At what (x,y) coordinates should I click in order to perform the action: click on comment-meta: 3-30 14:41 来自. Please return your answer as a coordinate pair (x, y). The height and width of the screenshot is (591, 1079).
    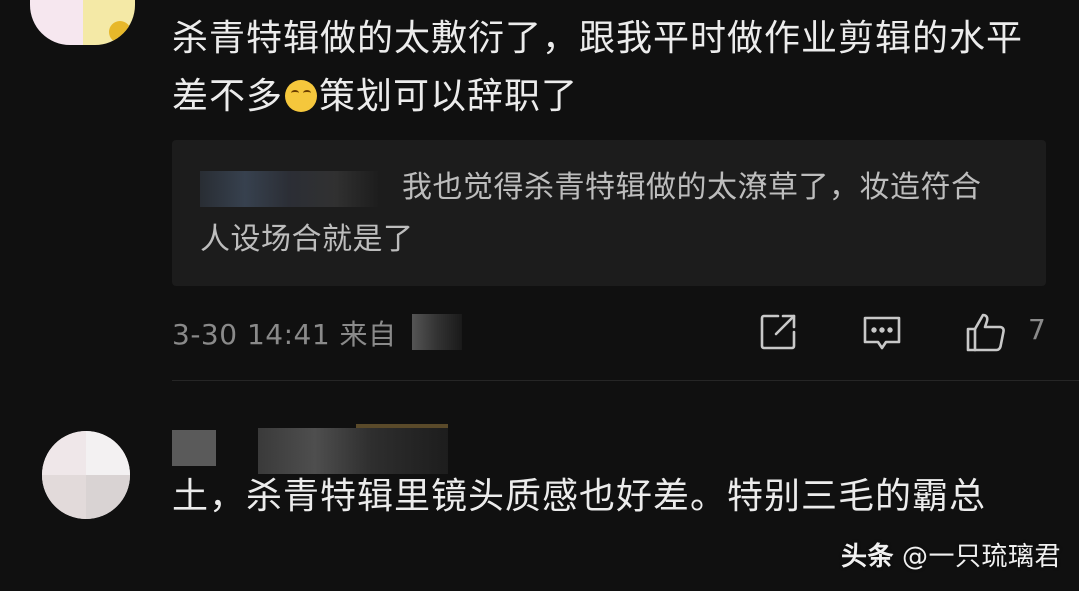
    Looking at the image, I should click on (284, 333).